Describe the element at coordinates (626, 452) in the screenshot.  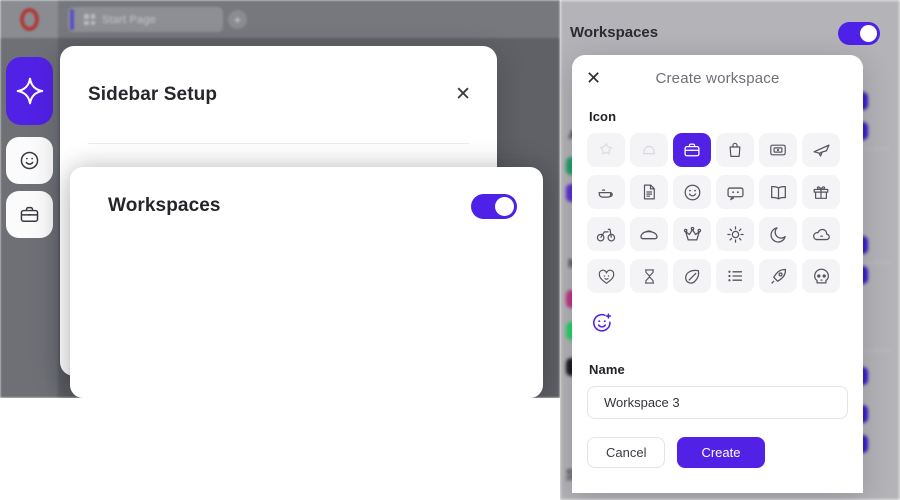
I see `cancel-button: Cancel` at that location.